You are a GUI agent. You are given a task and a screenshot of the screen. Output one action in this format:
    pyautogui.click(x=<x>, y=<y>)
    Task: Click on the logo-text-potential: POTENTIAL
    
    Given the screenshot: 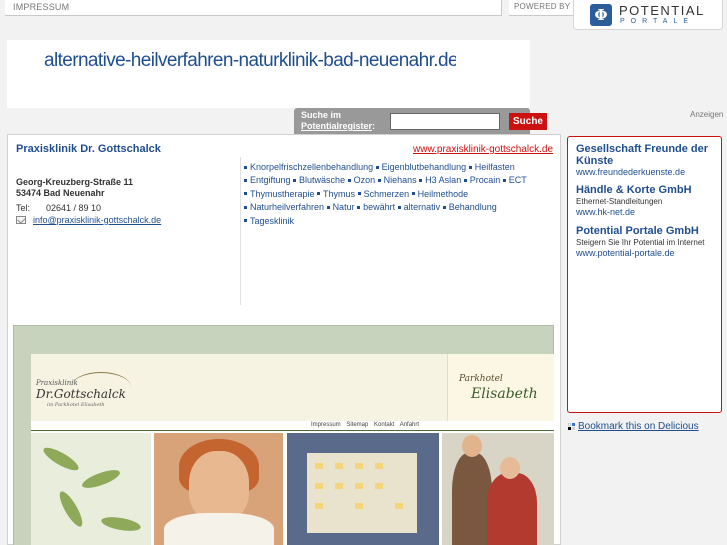 What is the action you would take?
    pyautogui.click(x=662, y=10)
    